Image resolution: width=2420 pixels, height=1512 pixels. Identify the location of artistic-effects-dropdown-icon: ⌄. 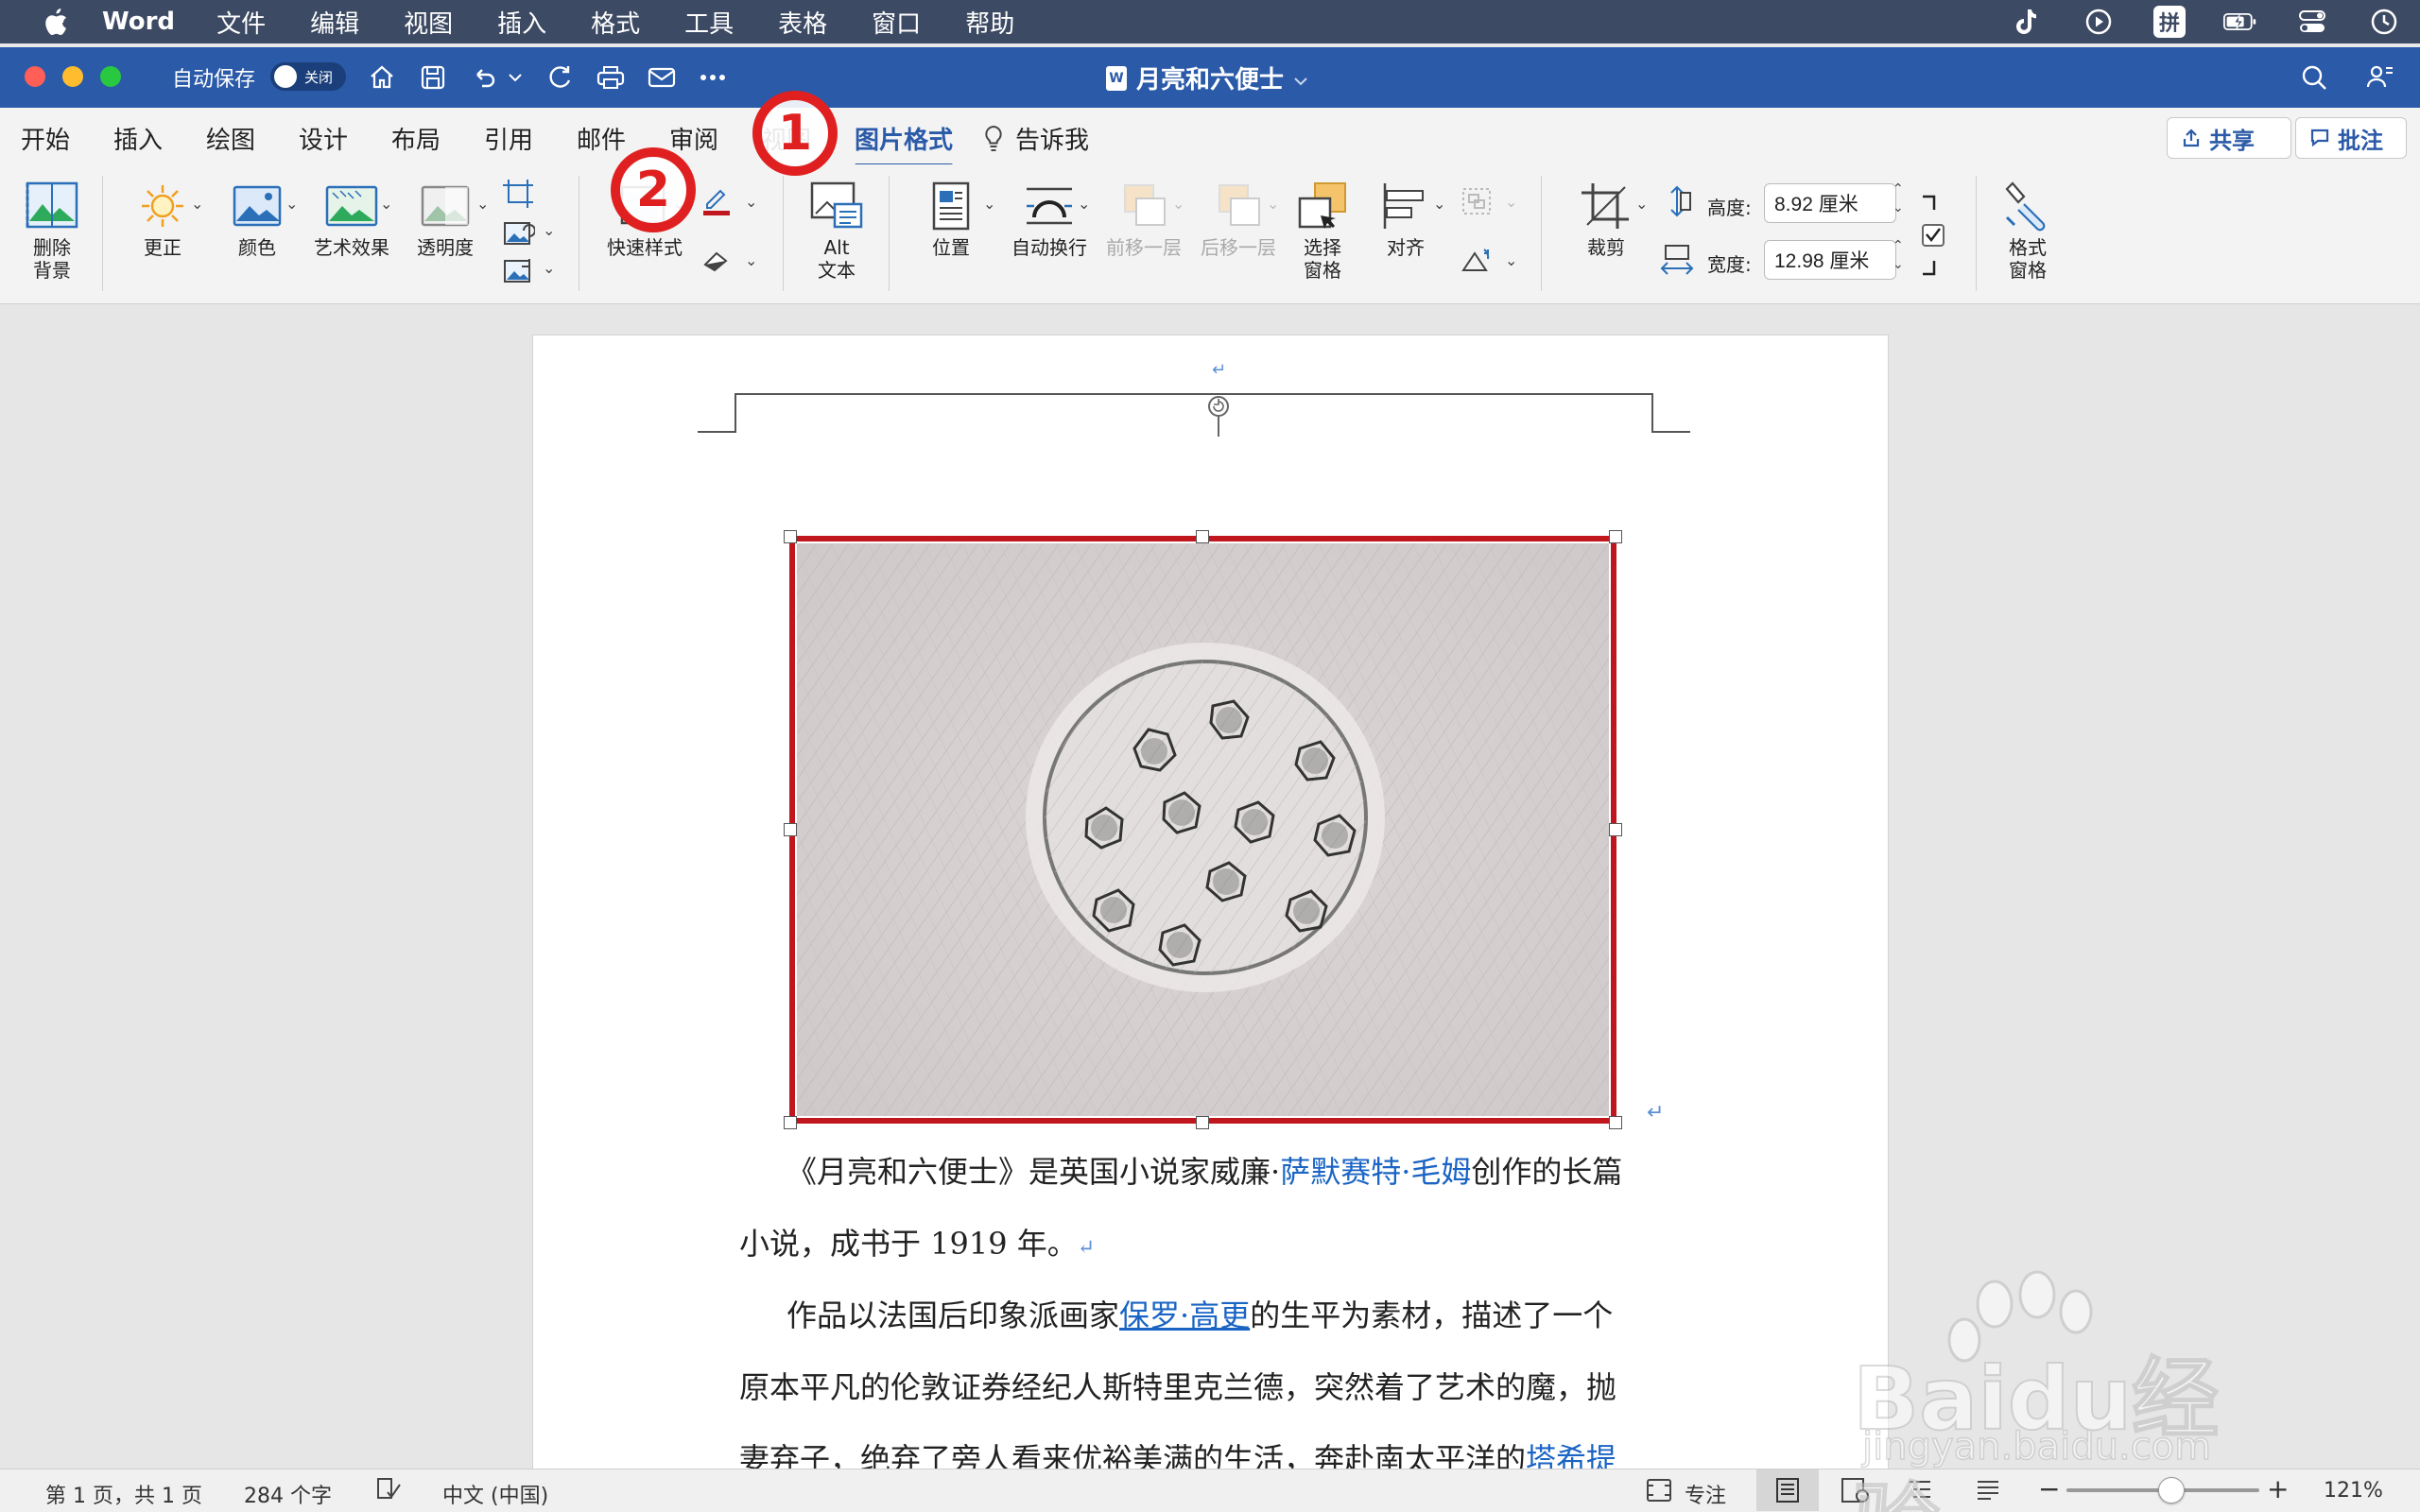
(386, 204).